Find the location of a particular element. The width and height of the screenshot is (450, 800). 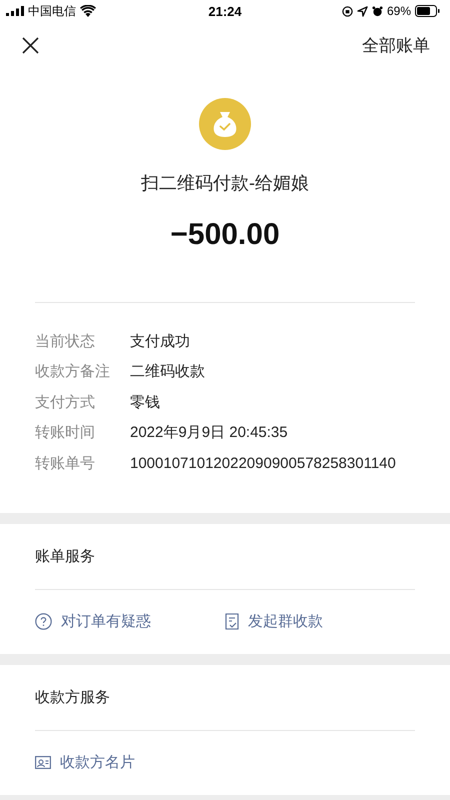

money-bag-icon is located at coordinates (225, 124).